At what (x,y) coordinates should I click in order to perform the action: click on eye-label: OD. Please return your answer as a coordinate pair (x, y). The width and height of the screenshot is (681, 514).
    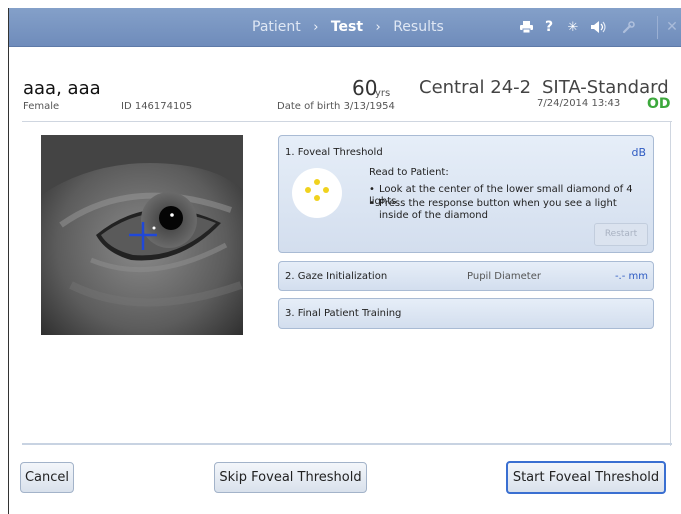
    Looking at the image, I should click on (659, 104).